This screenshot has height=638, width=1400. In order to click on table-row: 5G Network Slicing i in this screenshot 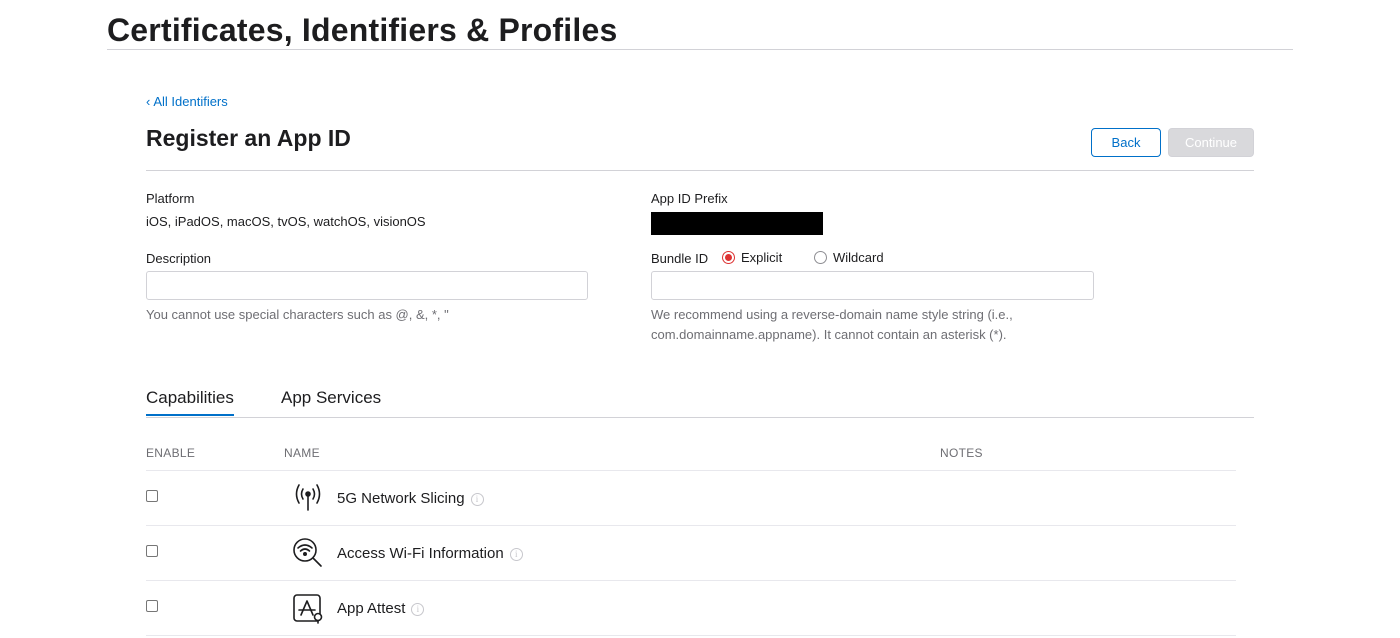, I will do `click(691, 497)`.